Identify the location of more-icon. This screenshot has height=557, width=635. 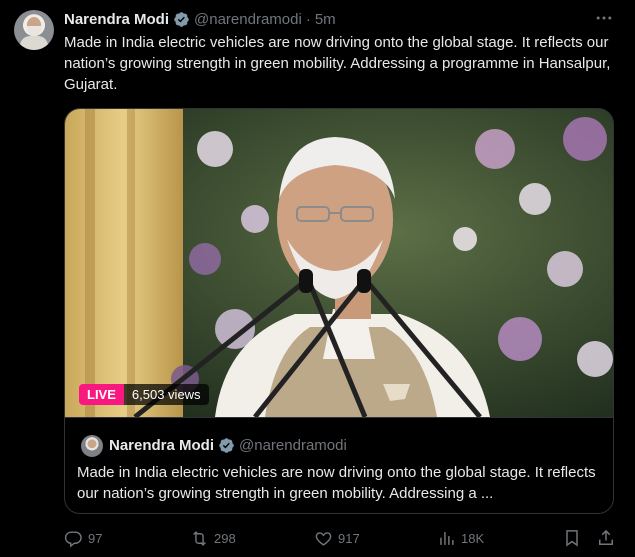
(604, 18).